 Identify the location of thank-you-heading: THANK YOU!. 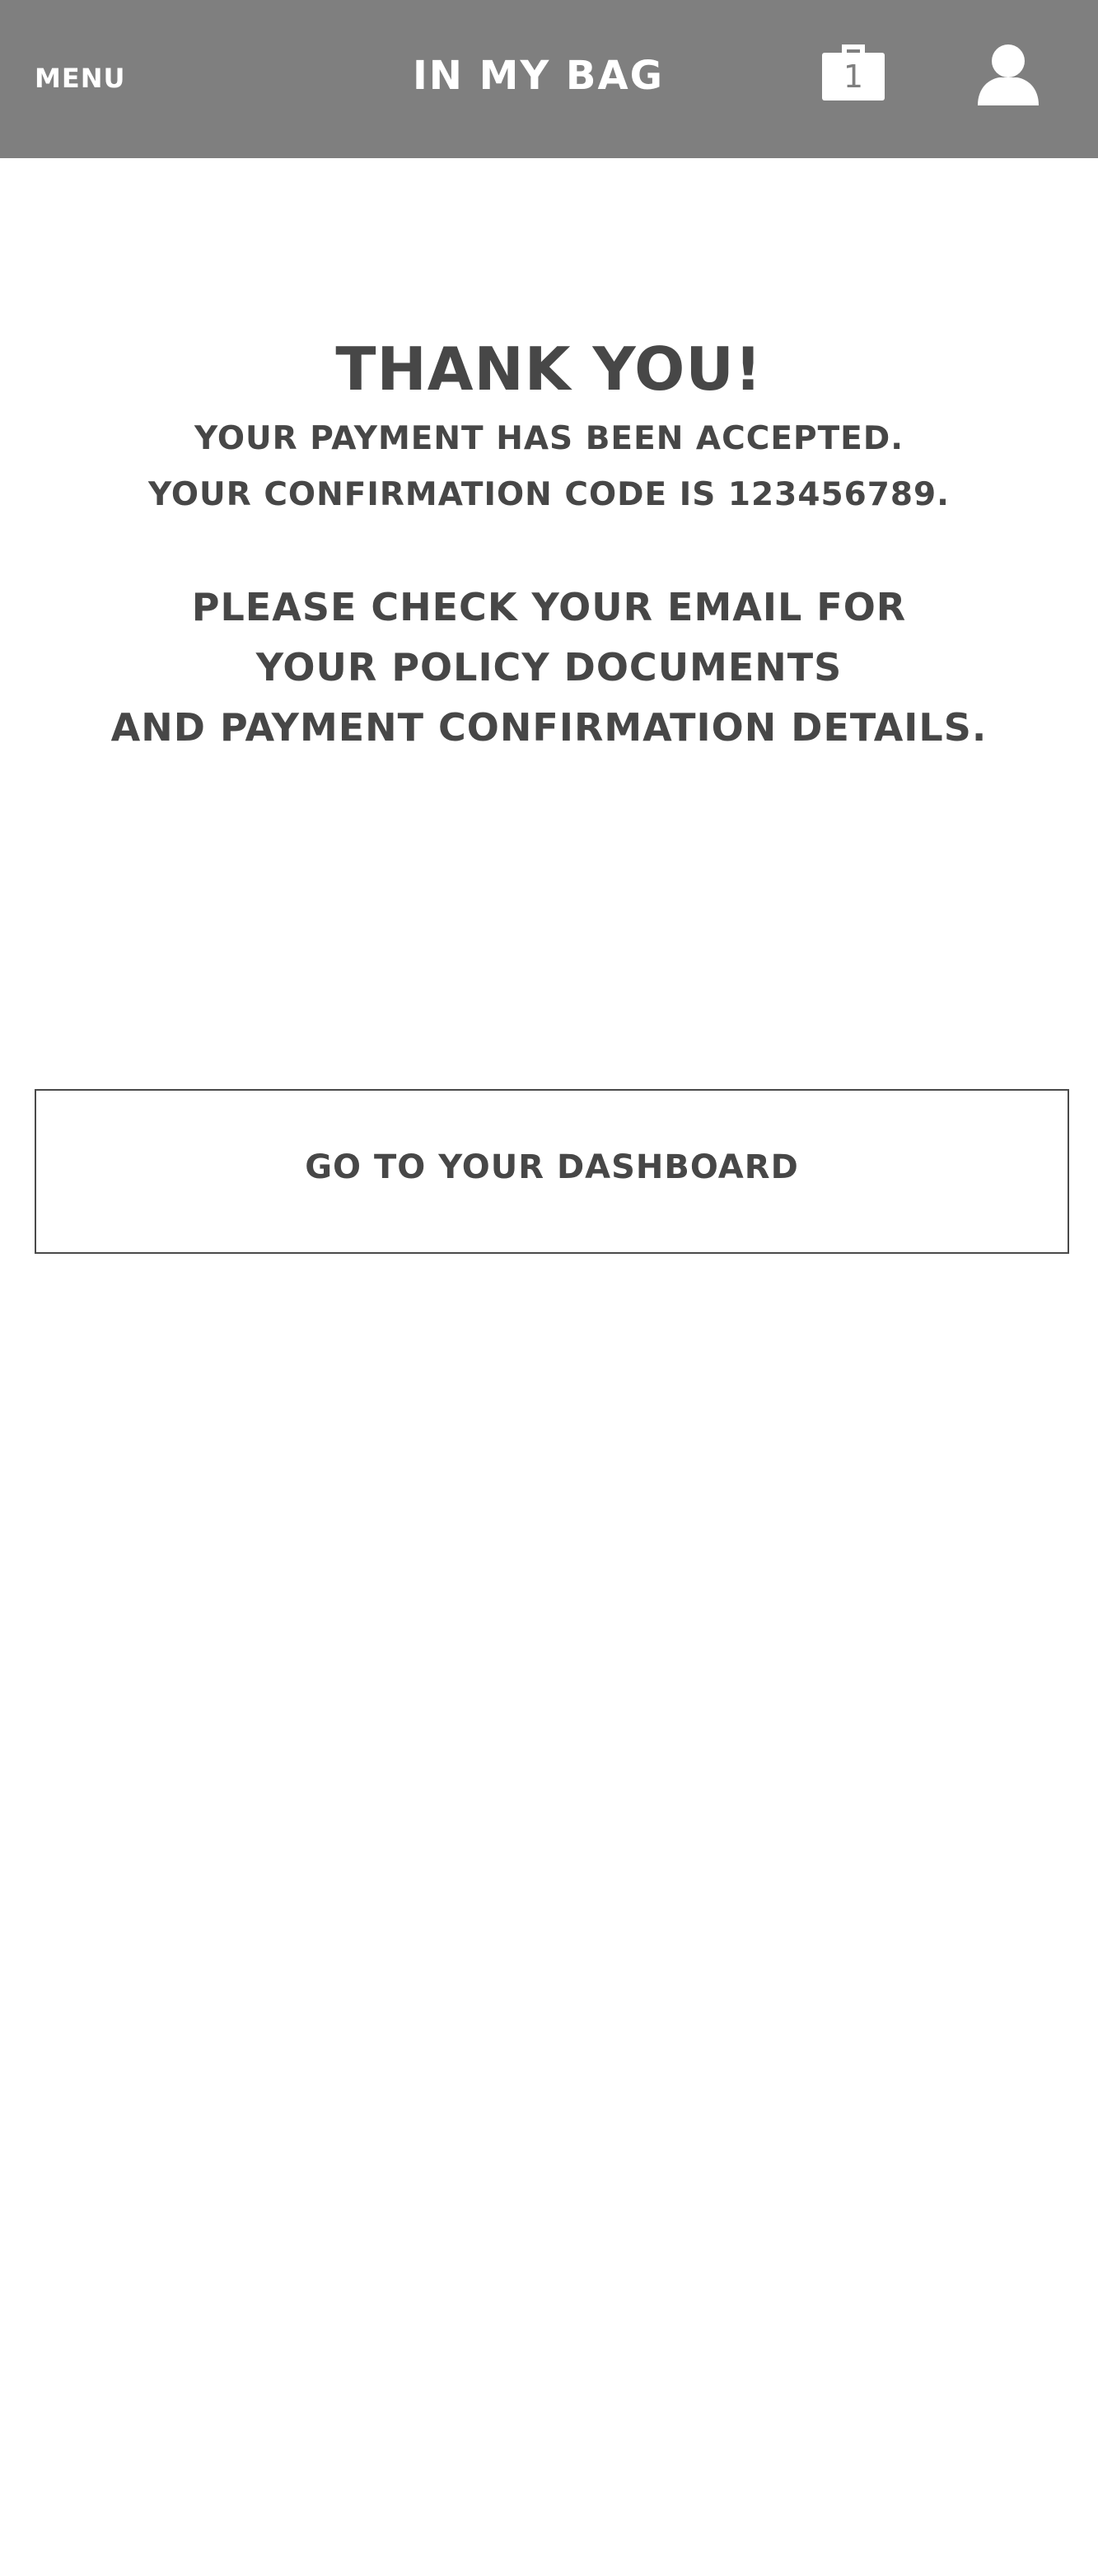
(549, 369).